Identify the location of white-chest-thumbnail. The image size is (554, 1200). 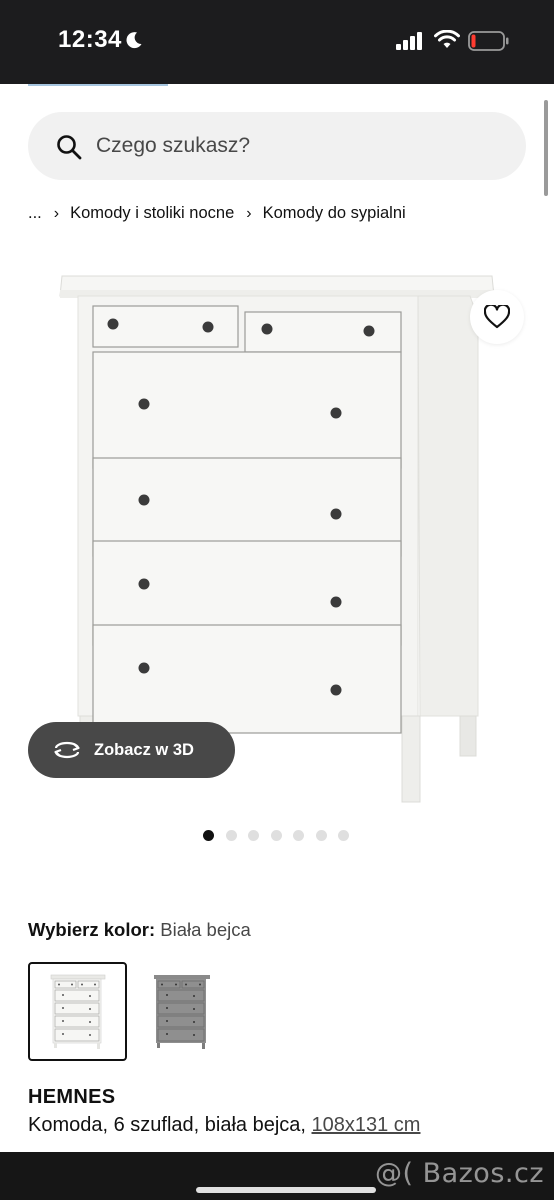
(77, 1011).